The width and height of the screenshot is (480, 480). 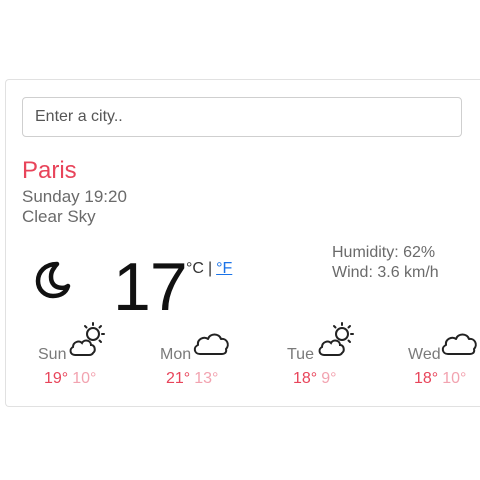 I want to click on forecast-temps: 18° 9°, so click(x=315, y=379).